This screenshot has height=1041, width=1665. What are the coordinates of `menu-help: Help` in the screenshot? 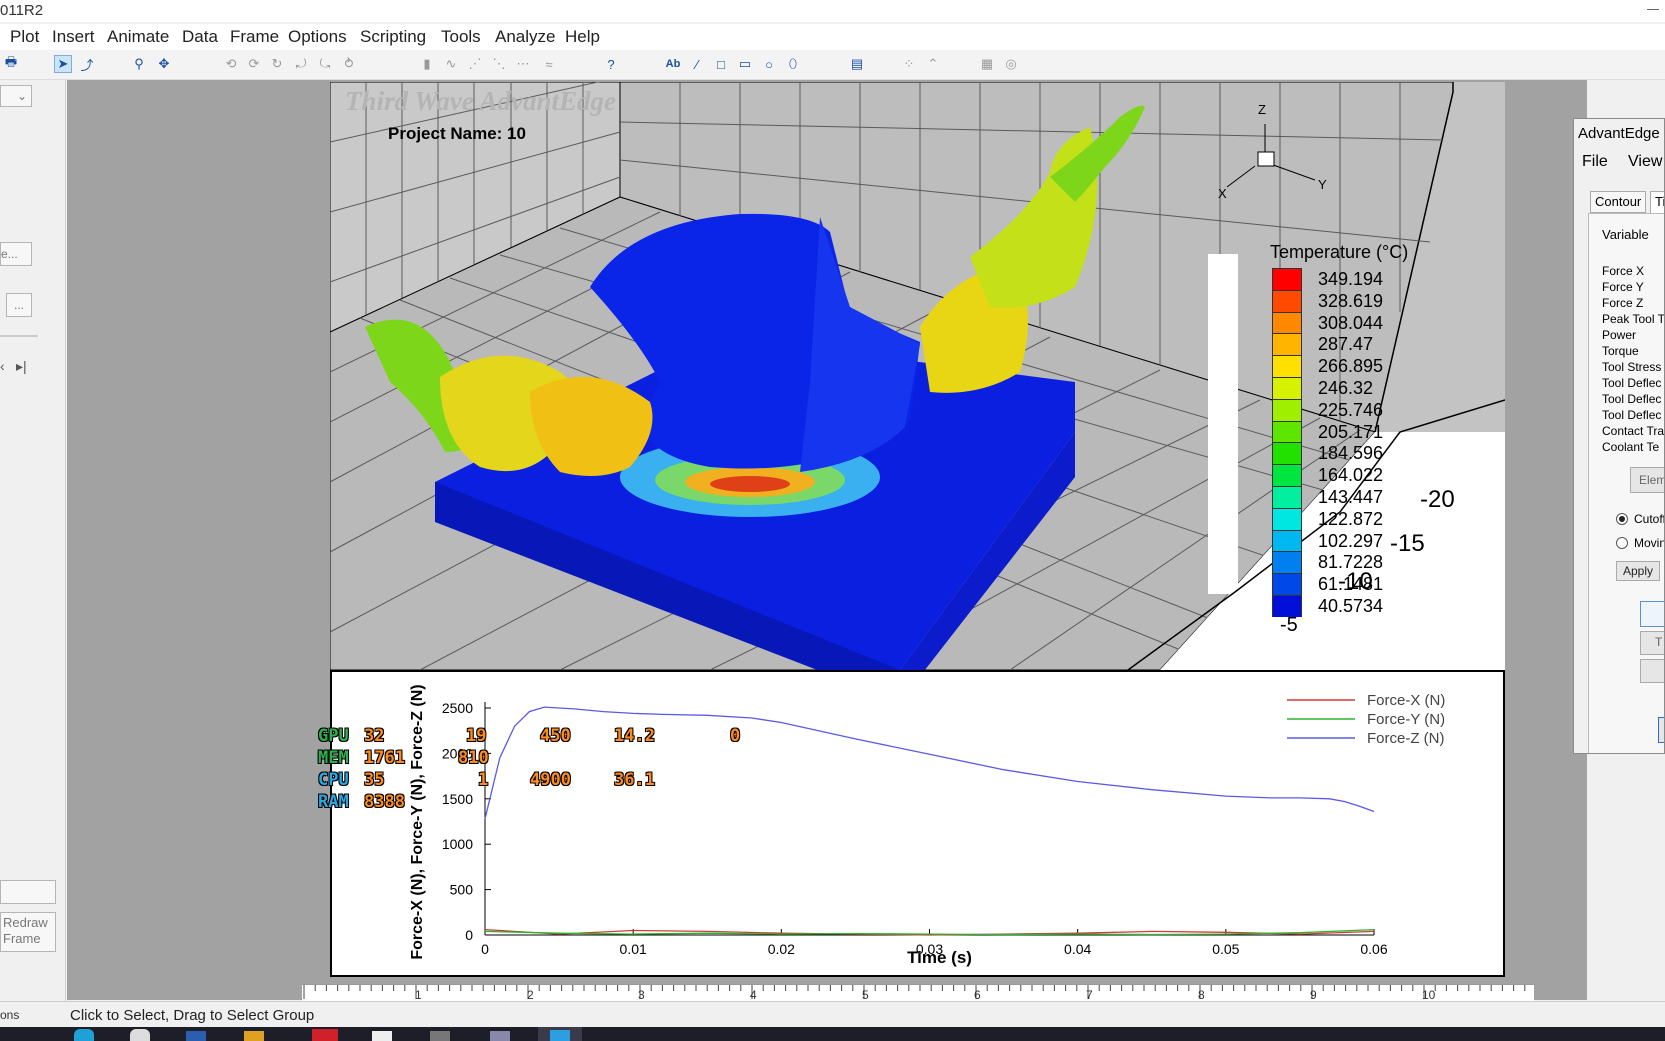 It's located at (582, 37).